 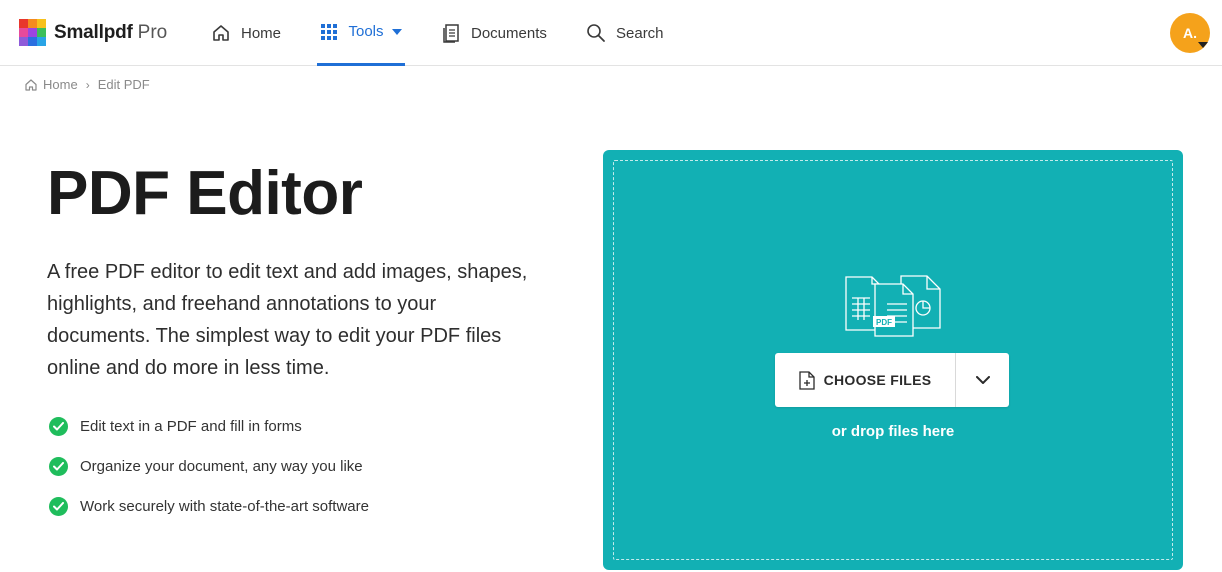 I want to click on nav-documents-label: Documents, so click(x=509, y=33).